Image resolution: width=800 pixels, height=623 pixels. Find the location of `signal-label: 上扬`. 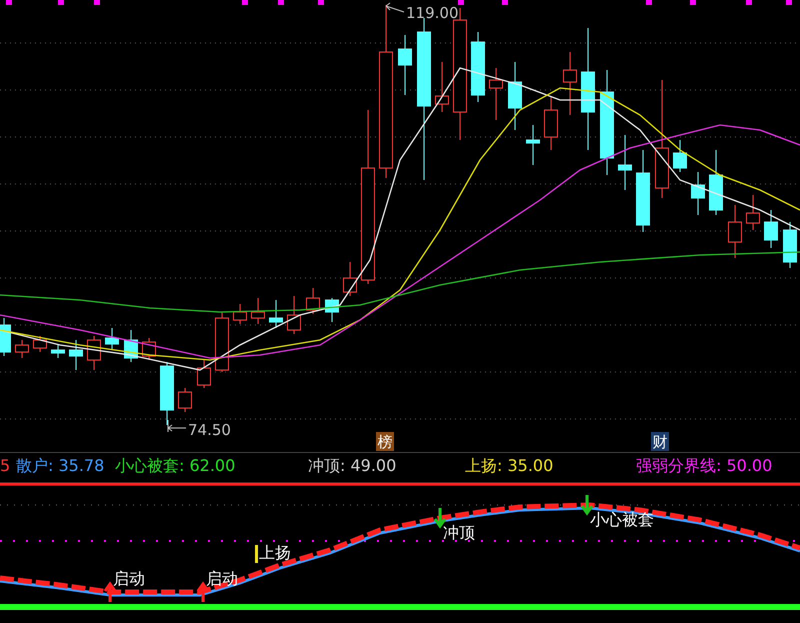

signal-label: 上扬 is located at coordinates (275, 552).